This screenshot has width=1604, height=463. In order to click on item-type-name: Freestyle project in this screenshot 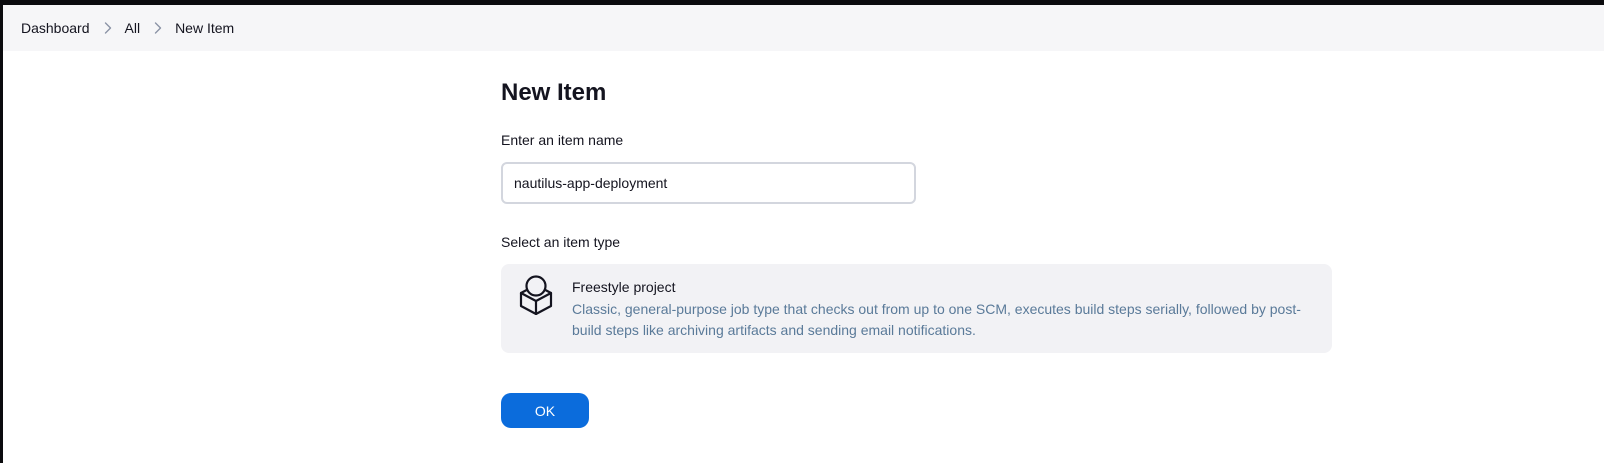, I will do `click(624, 287)`.